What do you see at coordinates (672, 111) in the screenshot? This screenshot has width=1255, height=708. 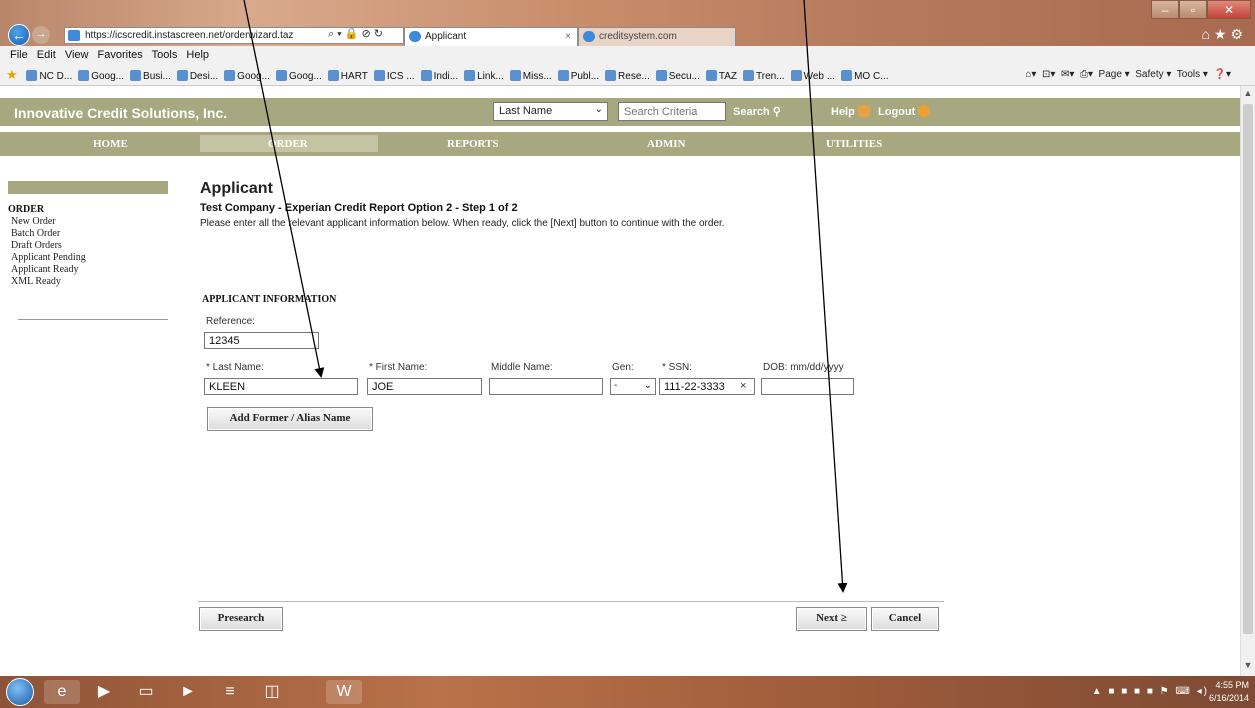 I see `search-input` at bounding box center [672, 111].